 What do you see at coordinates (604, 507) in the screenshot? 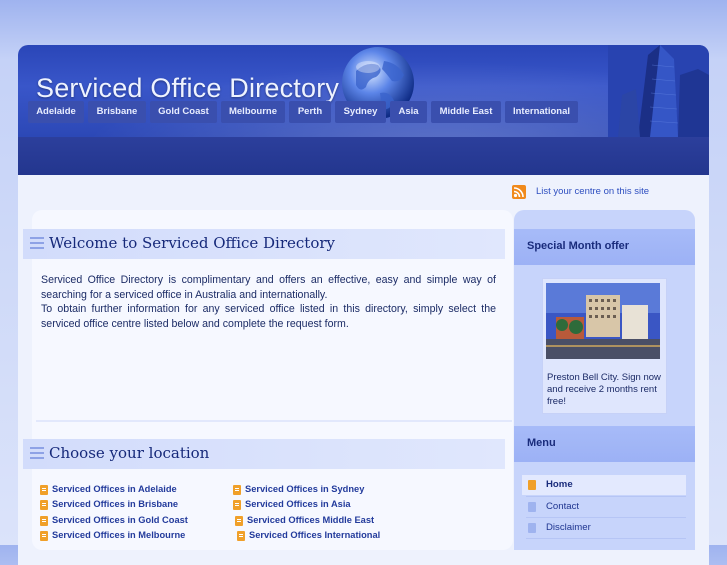
I see `menu-item-contact: Contact` at bounding box center [604, 507].